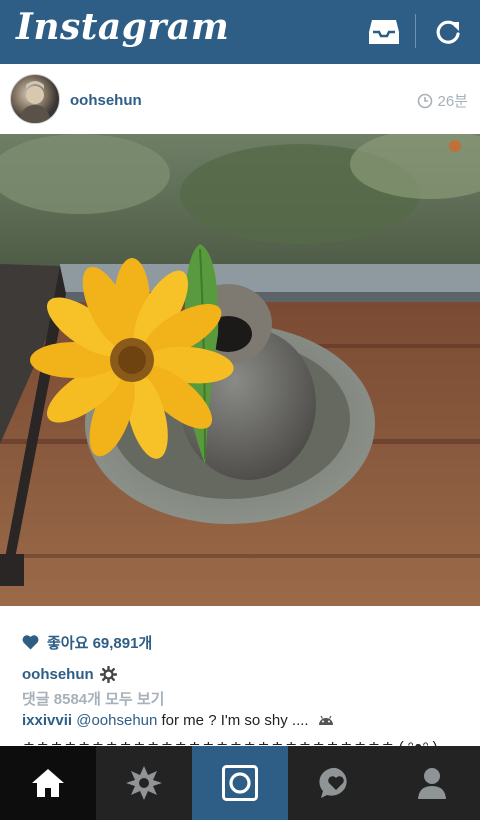 The height and width of the screenshot is (820, 480). I want to click on refresh-icon, so click(448, 32).